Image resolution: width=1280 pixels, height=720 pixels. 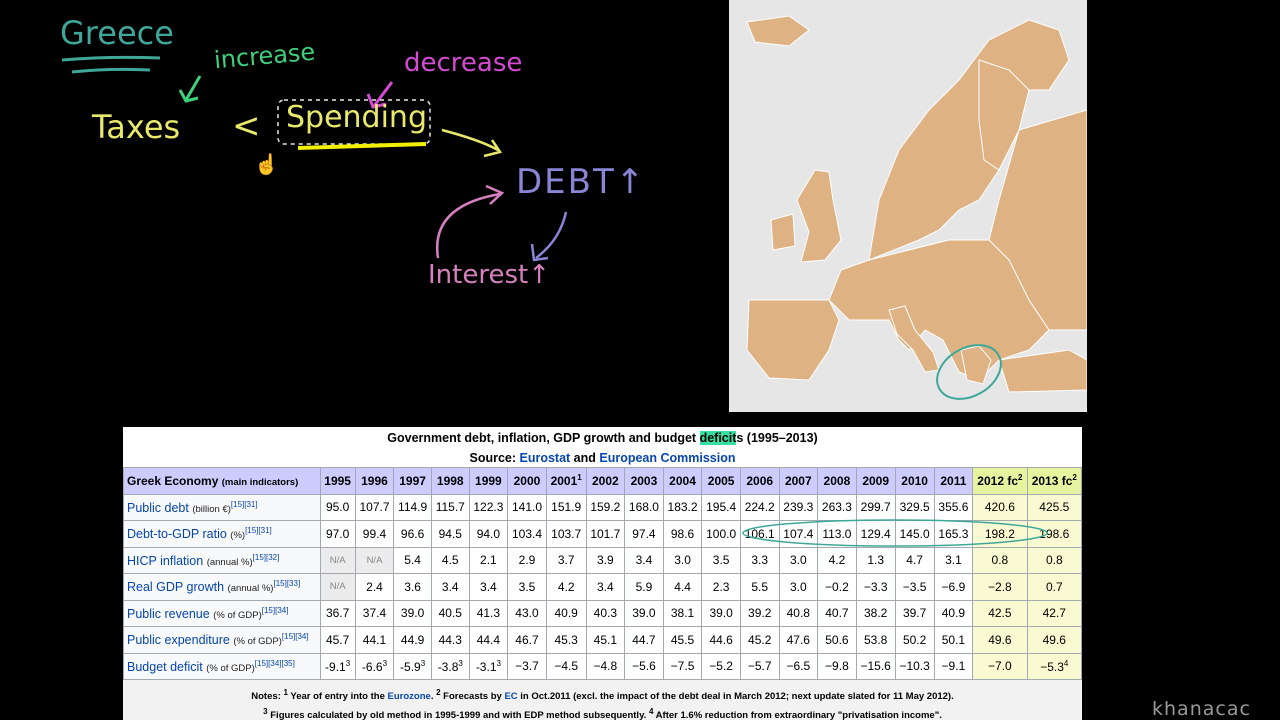 What do you see at coordinates (914, 666) in the screenshot?
I see `table-cell: −10.3` at bounding box center [914, 666].